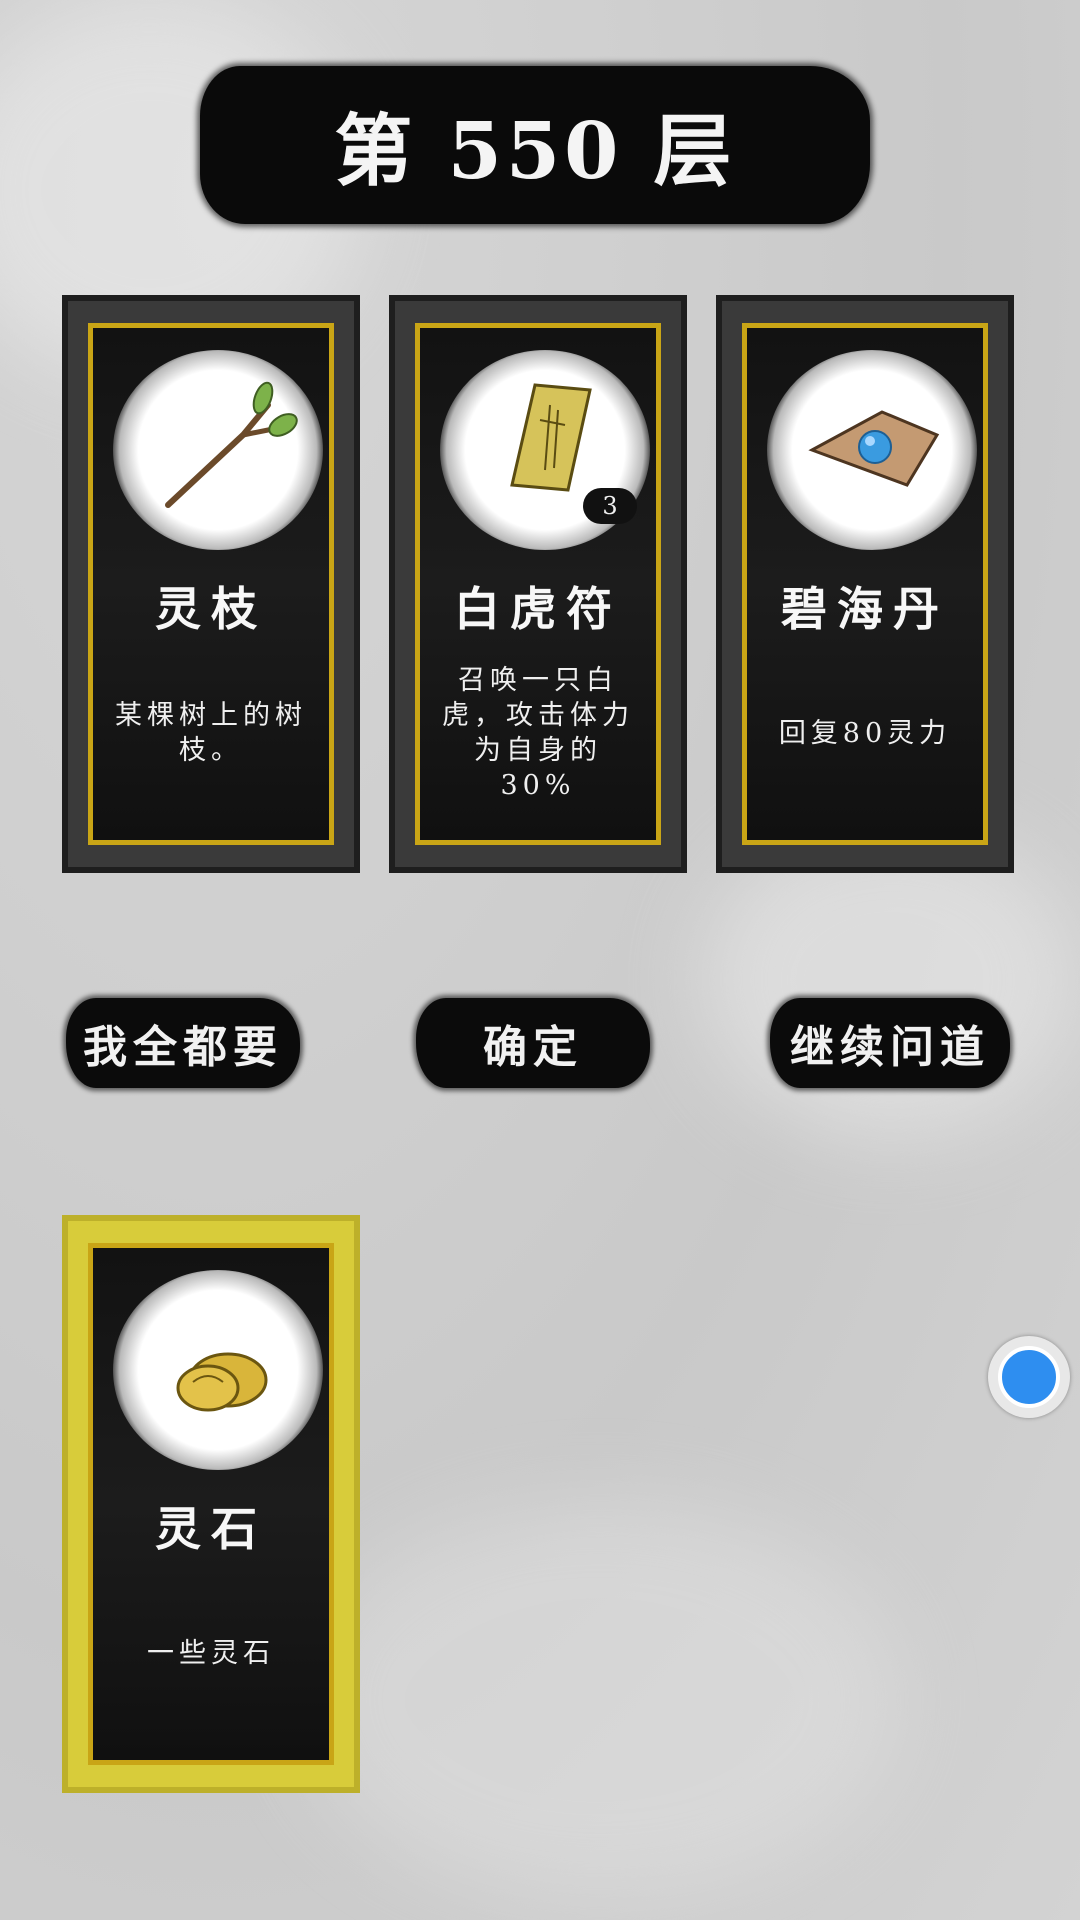 Image resolution: width=1080 pixels, height=1920 pixels. Describe the element at coordinates (535, 151) in the screenshot. I see `floor-title: 第 550 层` at that location.